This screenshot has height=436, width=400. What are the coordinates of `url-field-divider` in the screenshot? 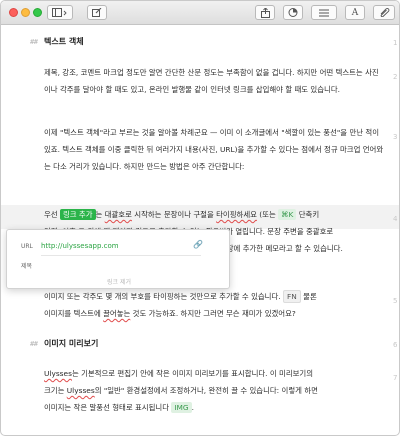 It's located at (121, 255).